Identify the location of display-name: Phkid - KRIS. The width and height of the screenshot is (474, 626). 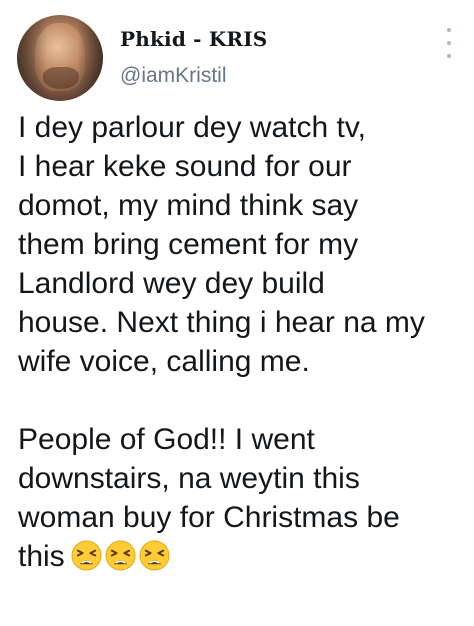
(193, 39).